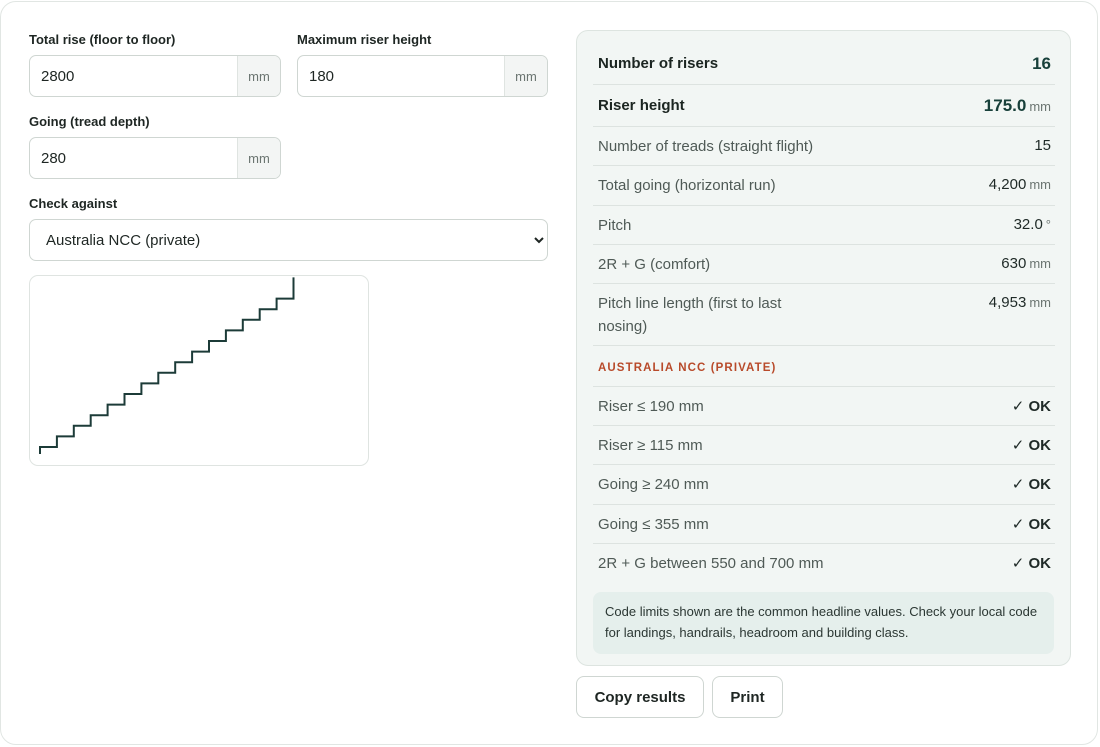 This screenshot has height=747, width=1100. What do you see at coordinates (711, 563) in the screenshot?
I see `check-label: 2R + G between 550 and 700 mm` at bounding box center [711, 563].